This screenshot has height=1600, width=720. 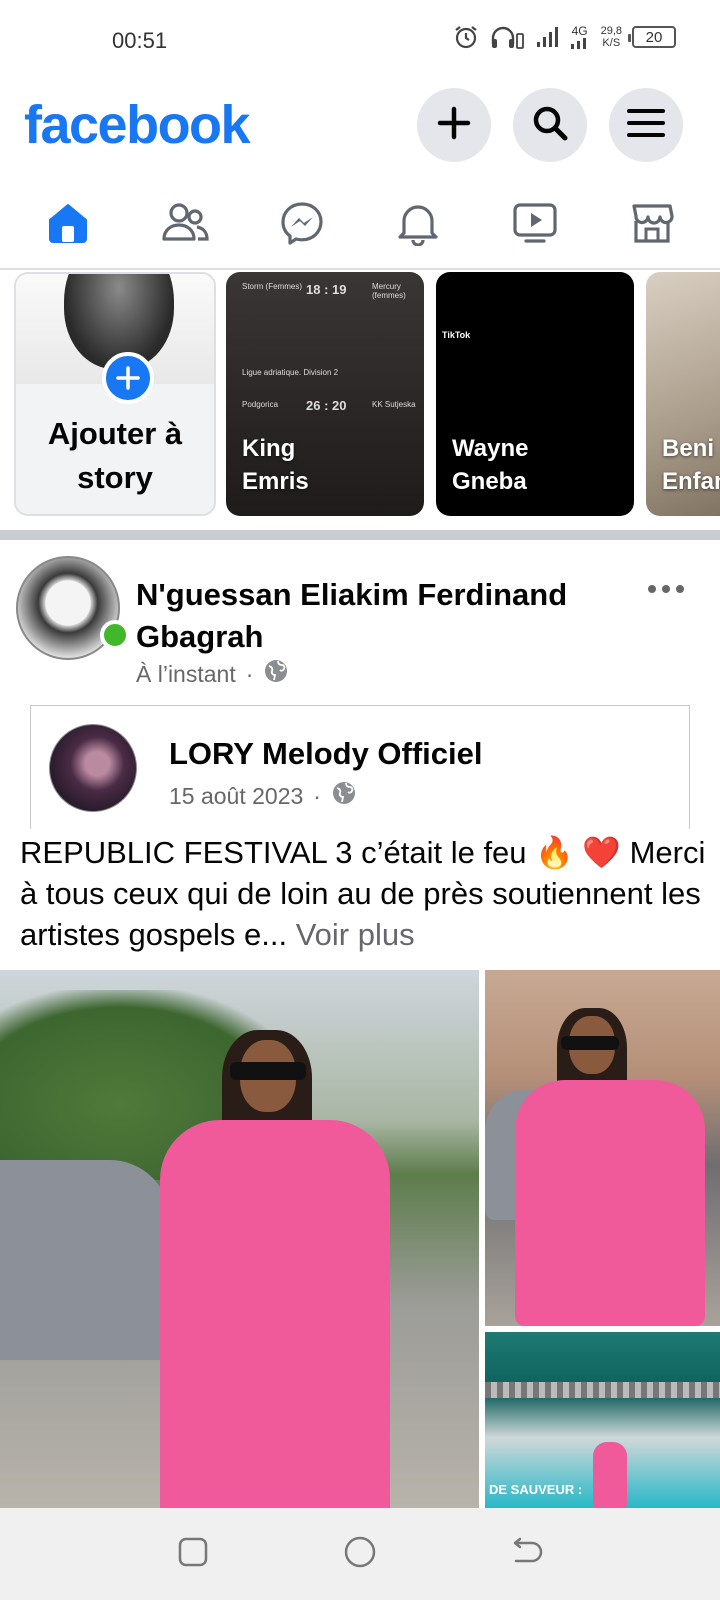 I want to click on square-icon, so click(x=193, y=1554).